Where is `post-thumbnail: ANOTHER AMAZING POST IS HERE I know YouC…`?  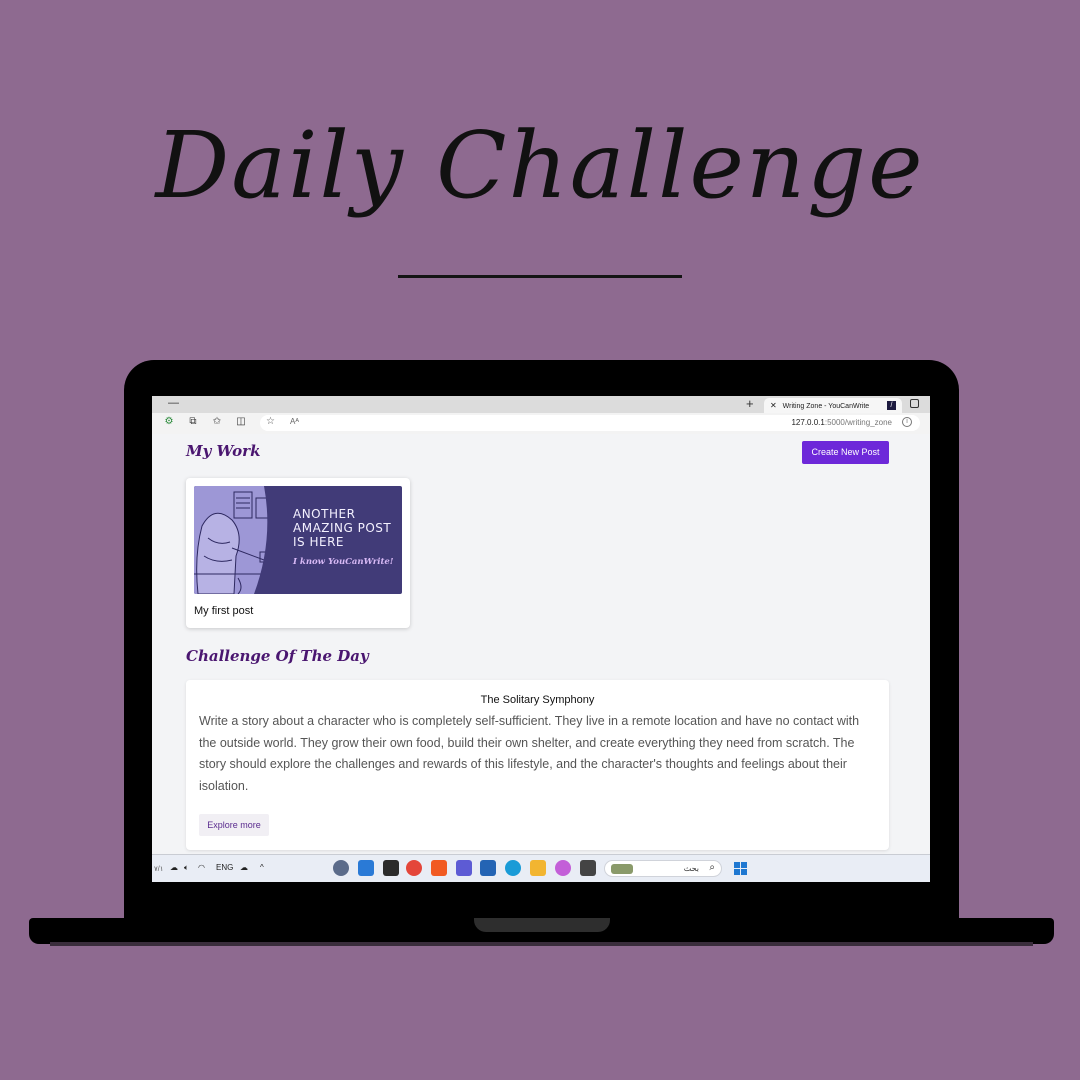
post-thumbnail: ANOTHER AMAZING POST IS HERE I know YouC… is located at coordinates (298, 540).